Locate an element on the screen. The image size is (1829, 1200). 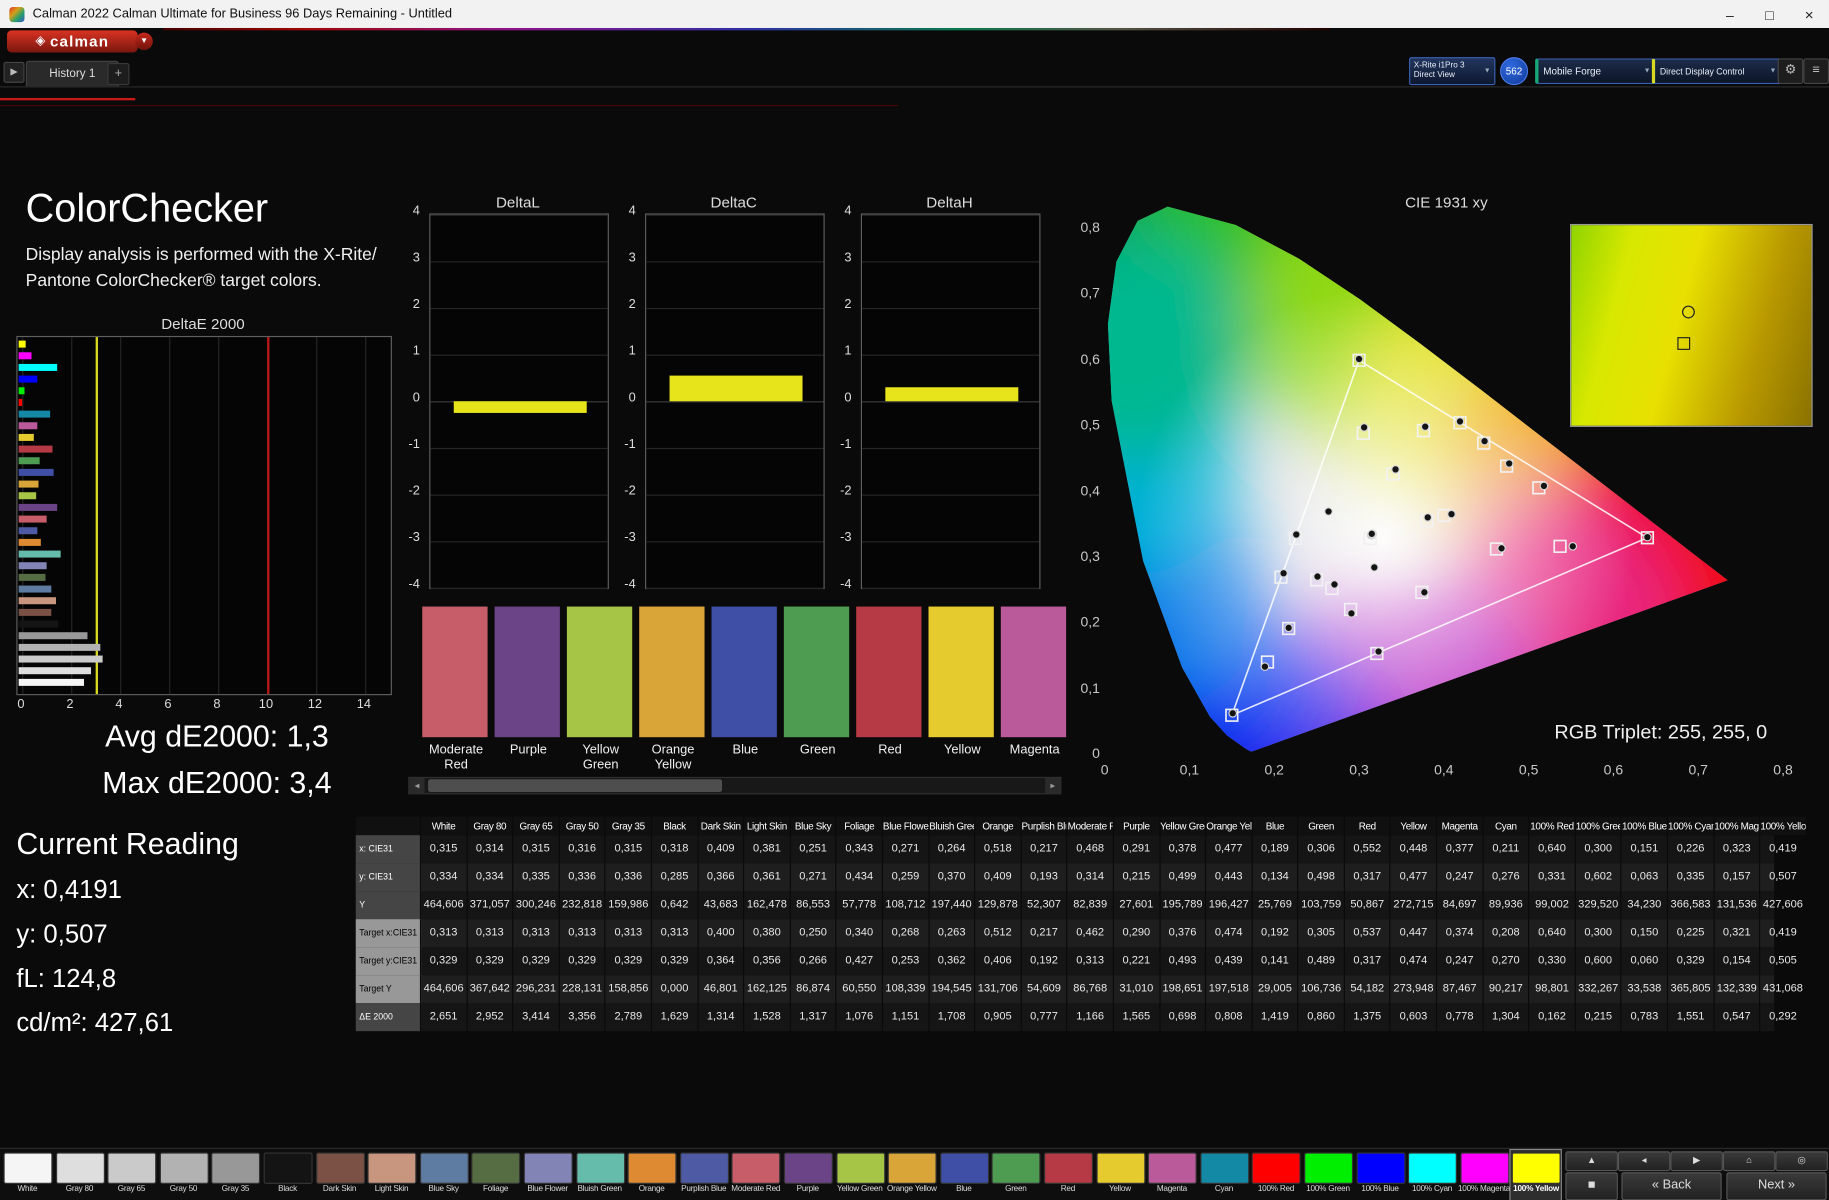
patch-button: 100% Magenta is located at coordinates (1484, 1175).